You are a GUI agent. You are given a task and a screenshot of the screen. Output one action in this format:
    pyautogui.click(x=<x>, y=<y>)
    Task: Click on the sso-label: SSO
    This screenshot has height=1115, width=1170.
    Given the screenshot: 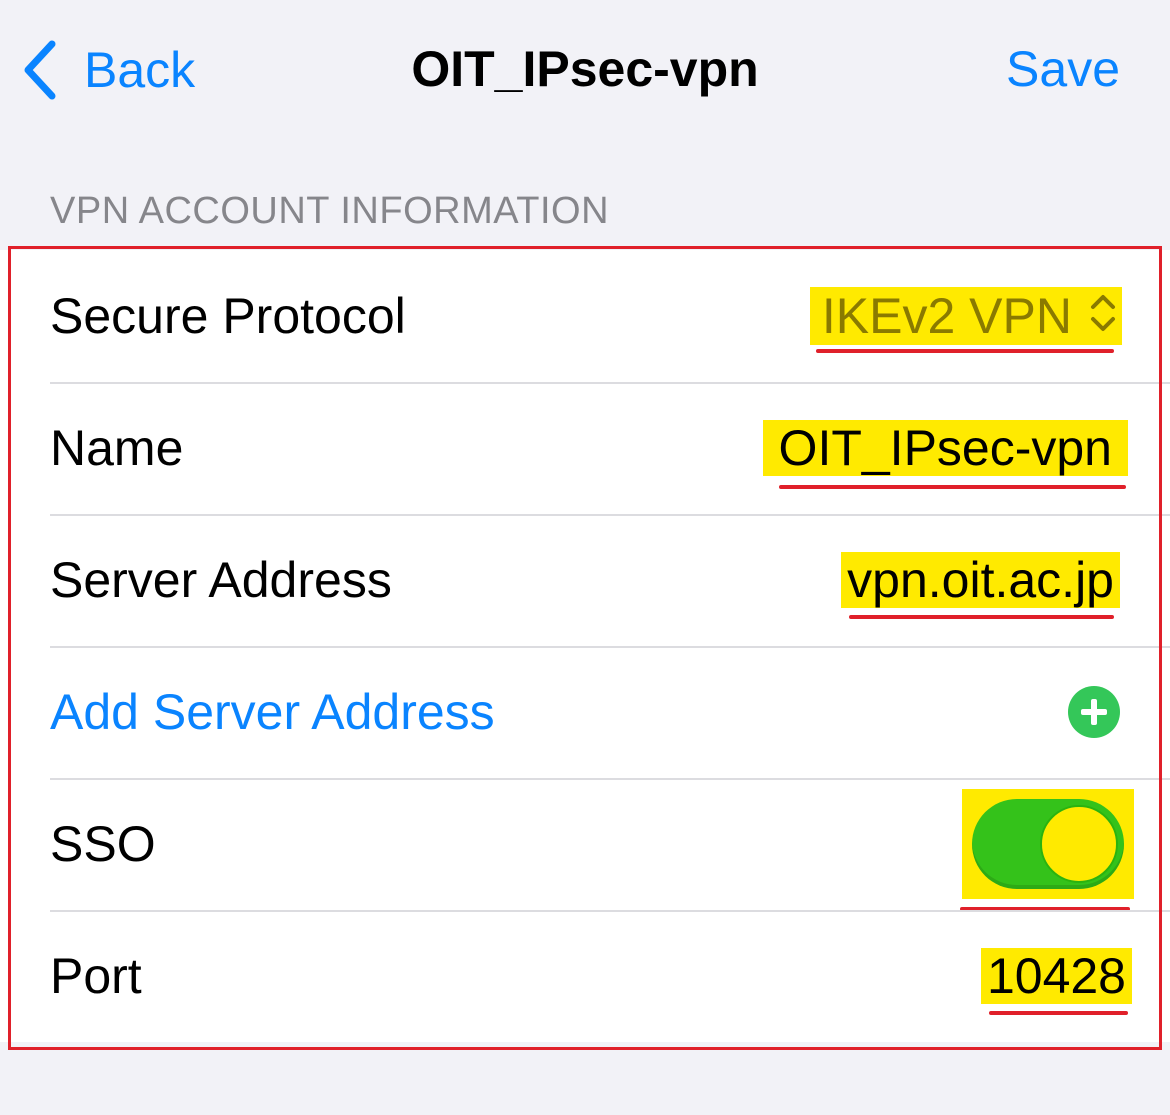 What is the action you would take?
    pyautogui.click(x=103, y=844)
    